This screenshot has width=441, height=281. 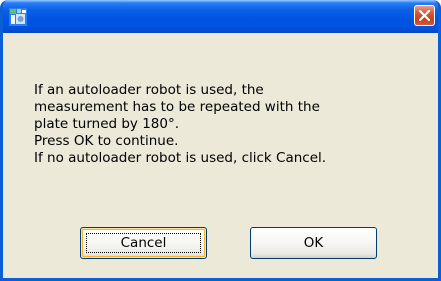 What do you see at coordinates (106, 141) in the screenshot?
I see `message-line: Press OK to continue.` at bounding box center [106, 141].